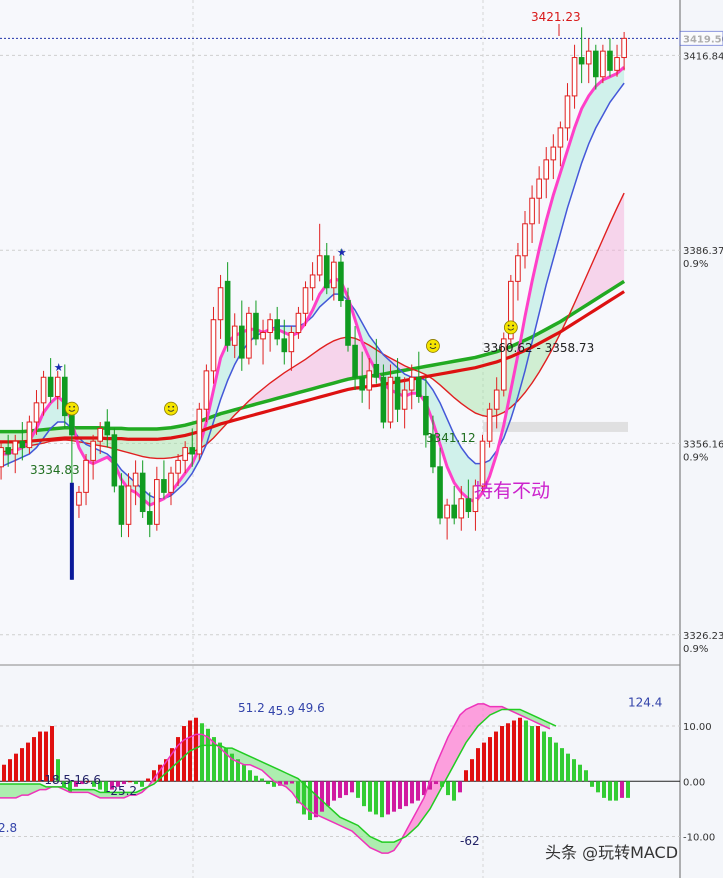 Image resolution: width=723 pixels, height=878 pixels. I want to click on macd-value-label: -25.2, so click(121, 791).